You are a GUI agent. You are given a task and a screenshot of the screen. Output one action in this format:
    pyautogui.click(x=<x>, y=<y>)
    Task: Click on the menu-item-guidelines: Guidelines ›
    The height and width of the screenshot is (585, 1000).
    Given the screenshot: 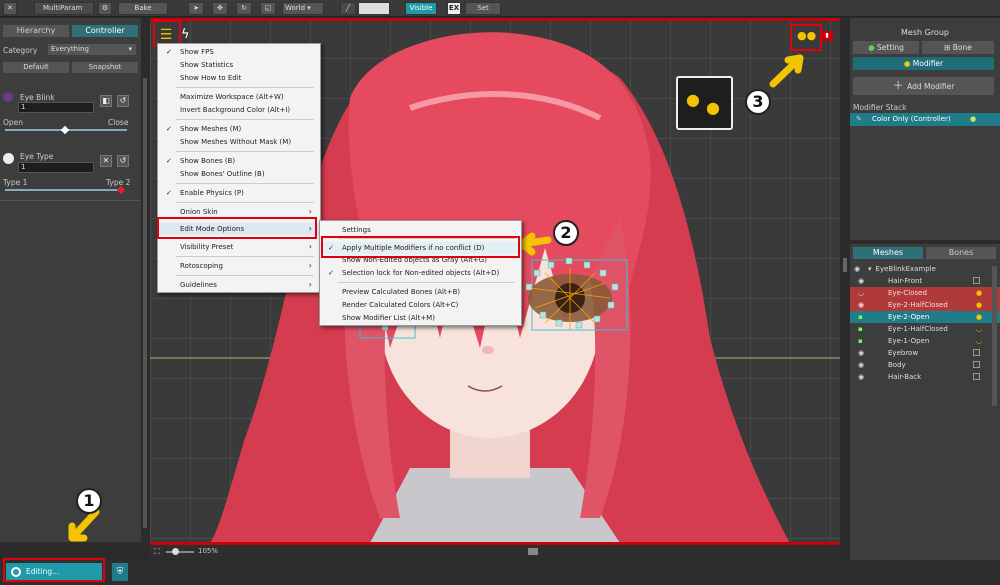 What is the action you would take?
    pyautogui.click(x=239, y=285)
    